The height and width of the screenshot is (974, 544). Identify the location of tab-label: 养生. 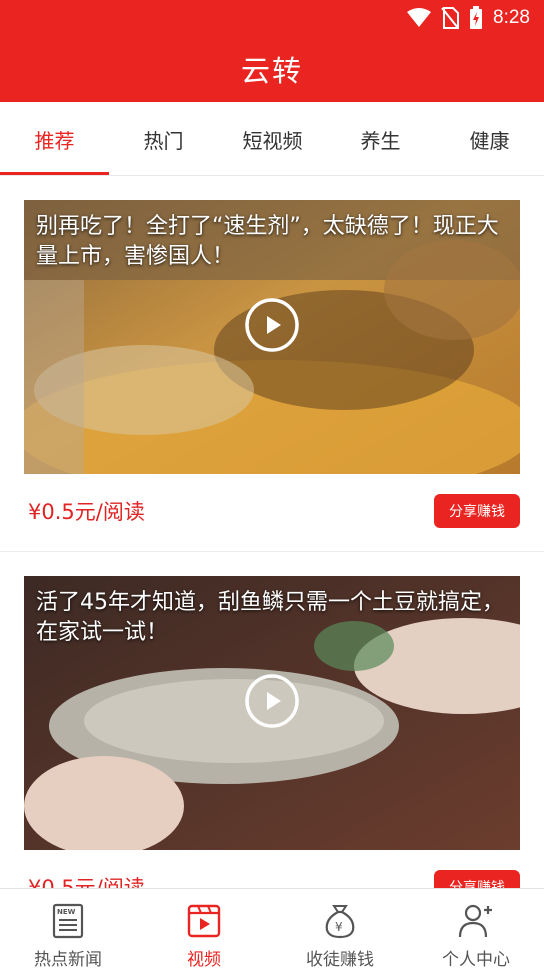
(380, 140).